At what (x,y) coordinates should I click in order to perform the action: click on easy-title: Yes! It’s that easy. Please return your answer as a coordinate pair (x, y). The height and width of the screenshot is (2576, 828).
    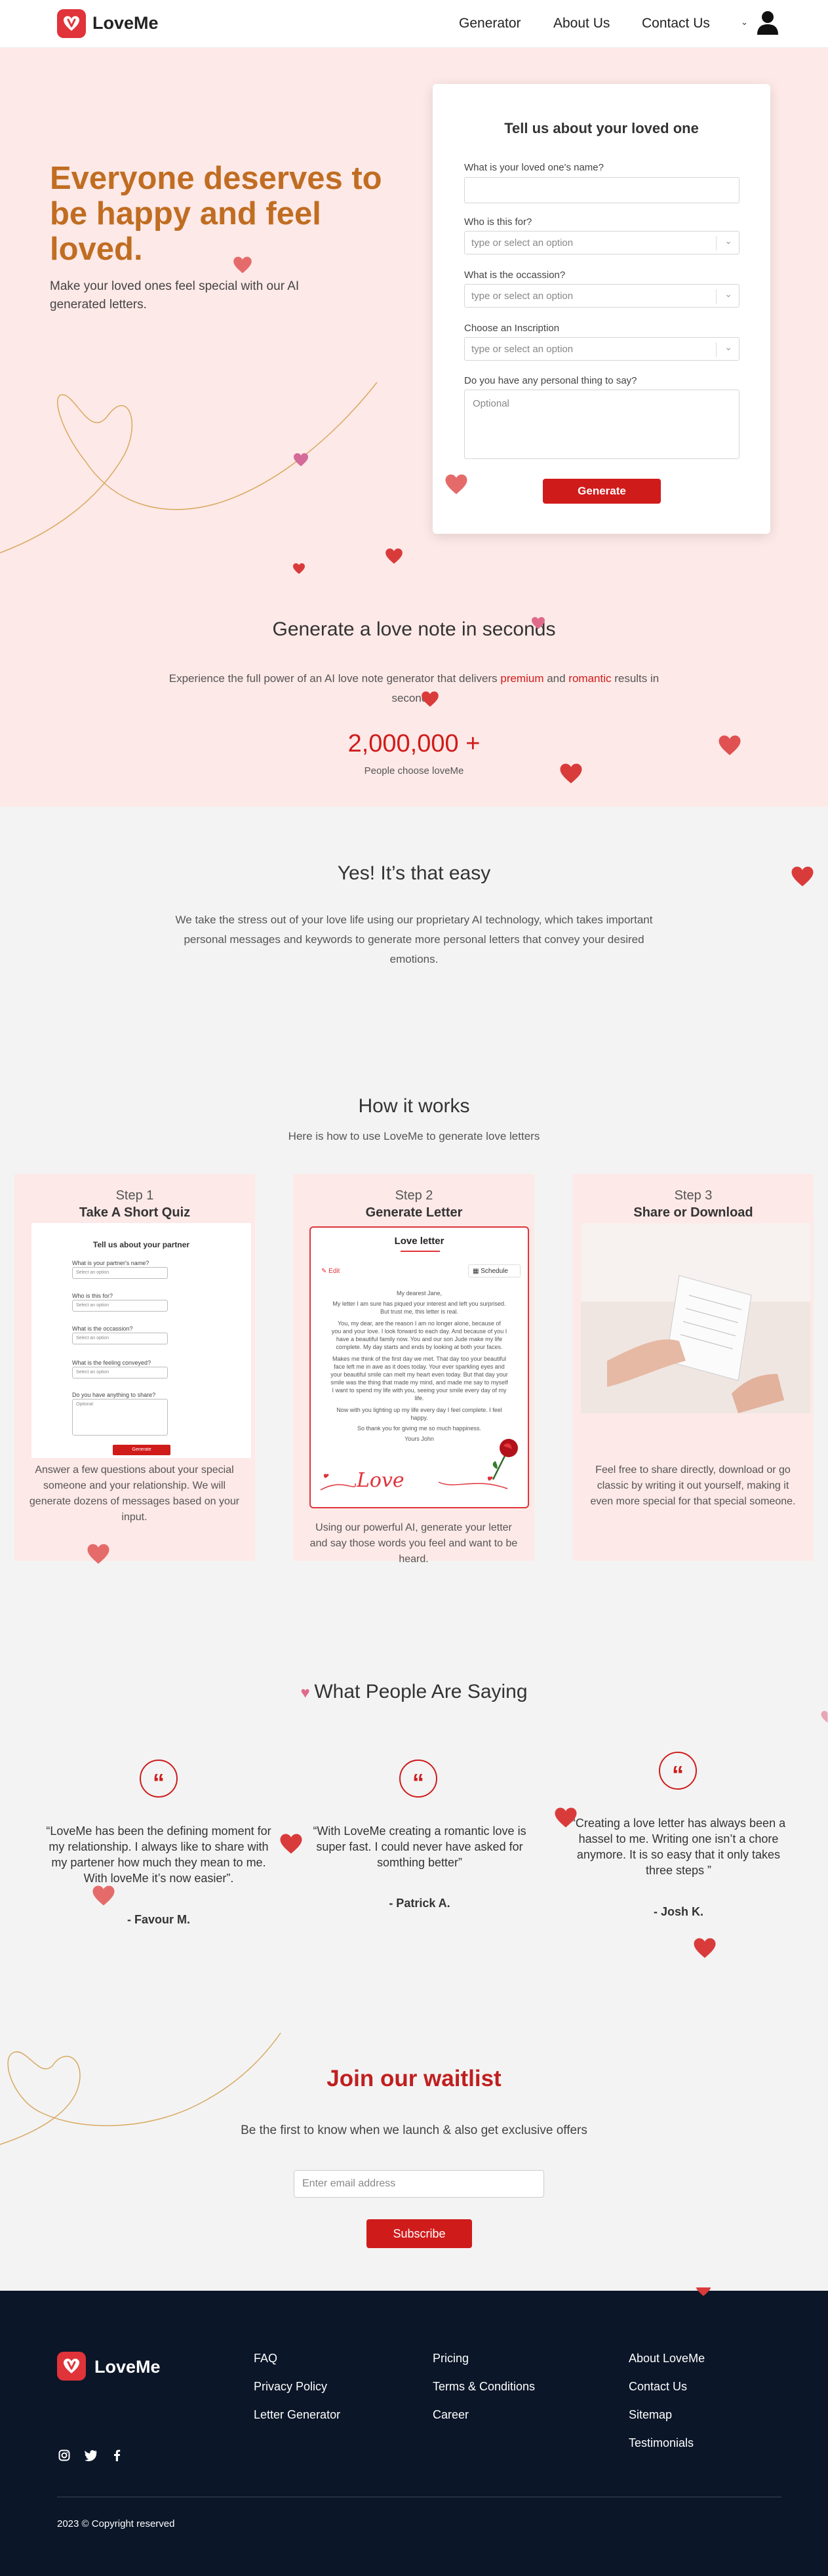
    Looking at the image, I should click on (414, 873).